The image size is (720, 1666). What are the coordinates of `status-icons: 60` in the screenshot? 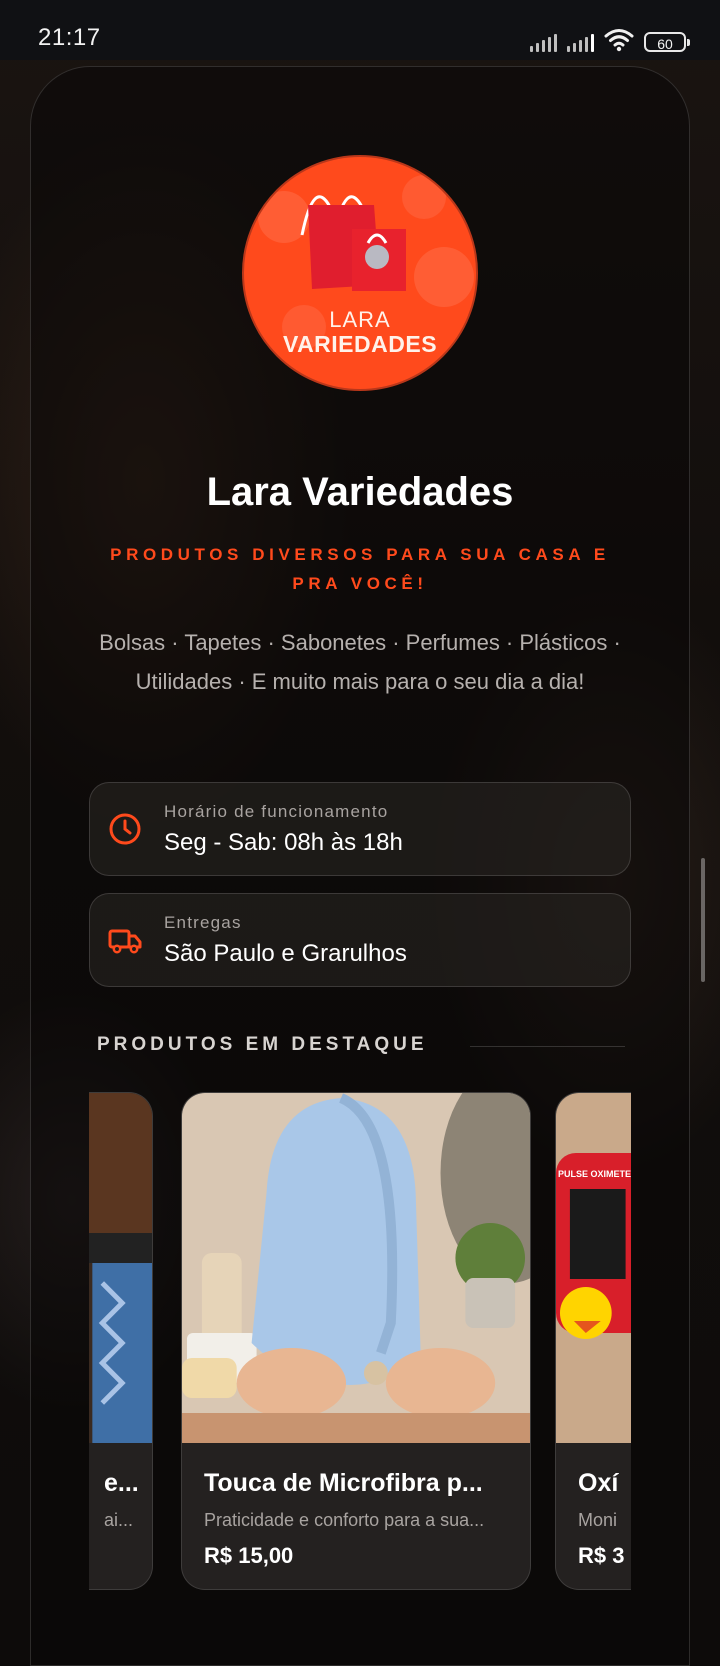 It's located at (610, 39).